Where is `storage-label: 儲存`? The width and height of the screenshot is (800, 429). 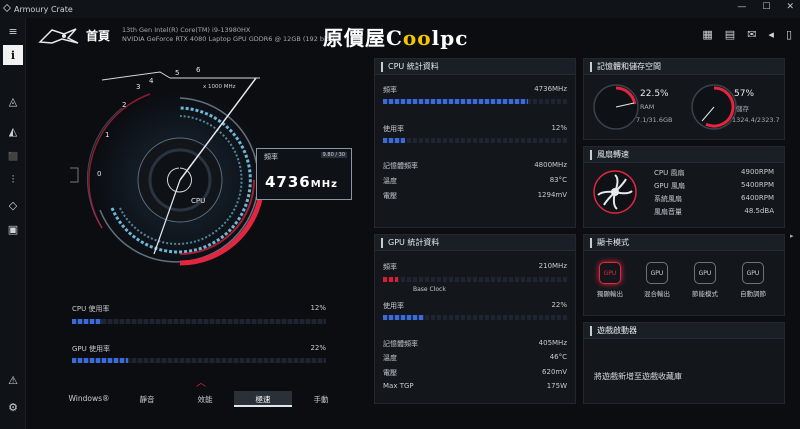 storage-label: 儲存 is located at coordinates (742, 109).